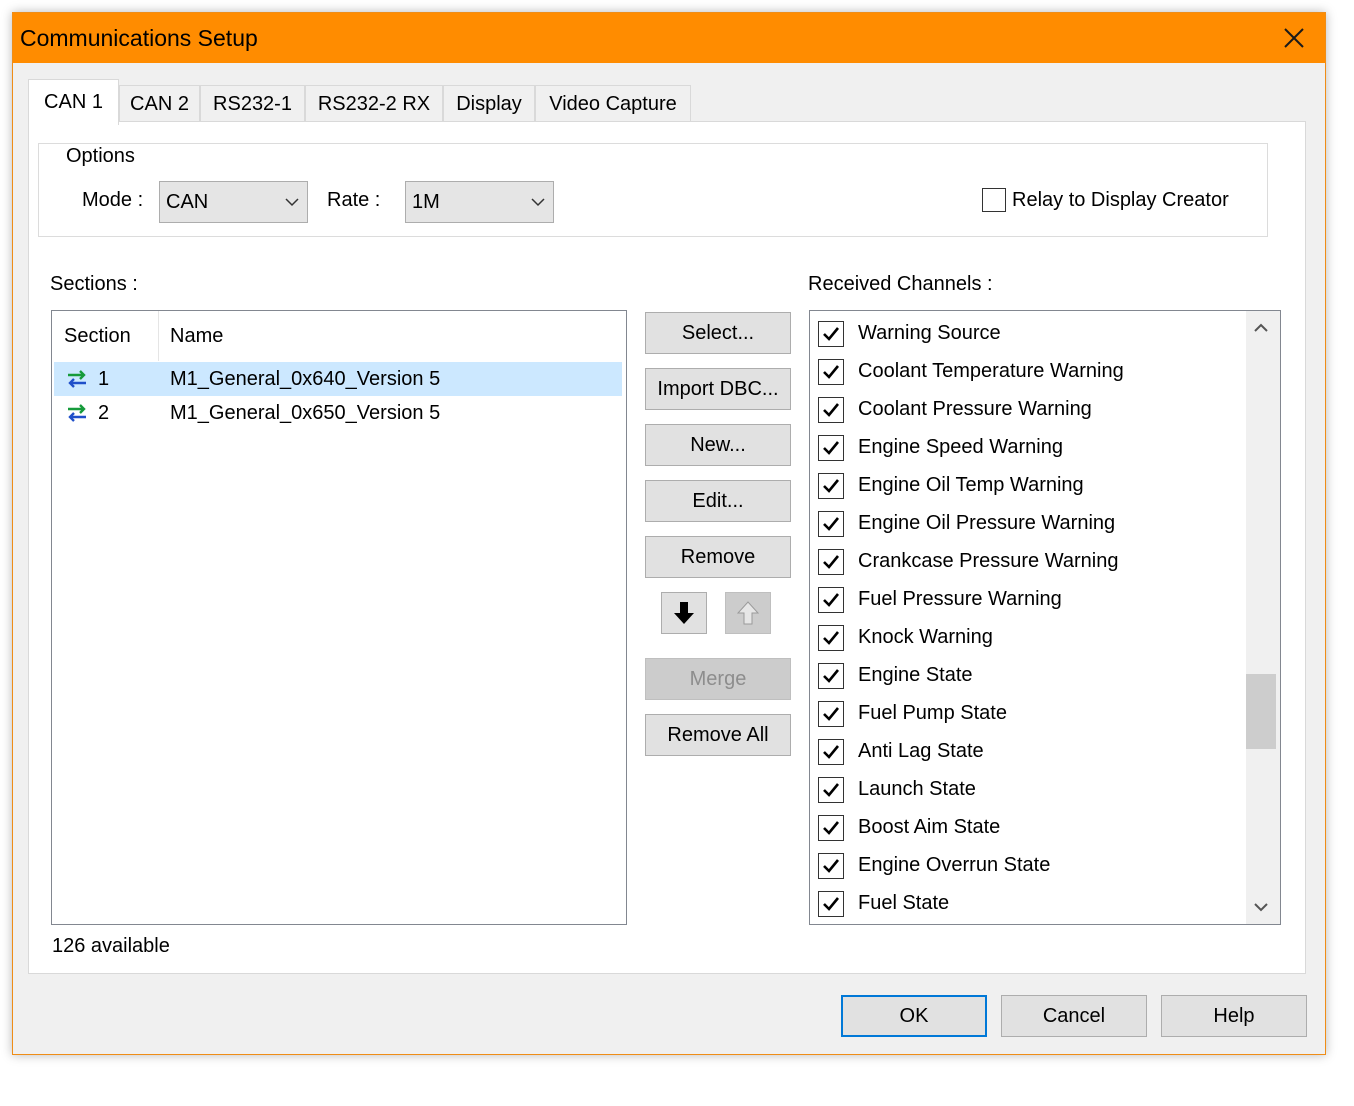 The image size is (1354, 1106). Describe the element at coordinates (1074, 1016) in the screenshot. I see `cancel-button: Cancel` at that location.